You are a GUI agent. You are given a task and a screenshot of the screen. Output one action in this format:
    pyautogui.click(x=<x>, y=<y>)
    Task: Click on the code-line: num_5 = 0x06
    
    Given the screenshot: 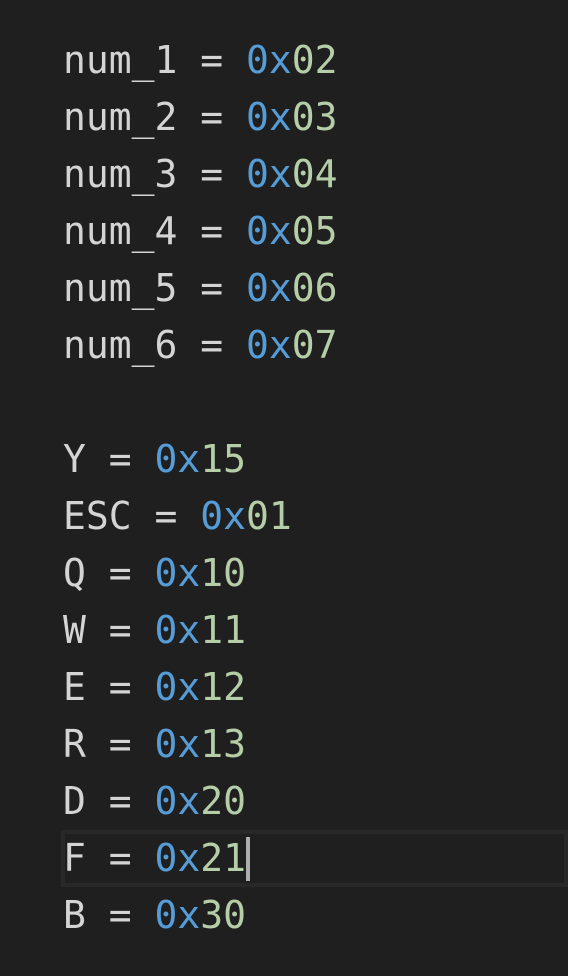 What is the action you would take?
    pyautogui.click(x=315, y=288)
    